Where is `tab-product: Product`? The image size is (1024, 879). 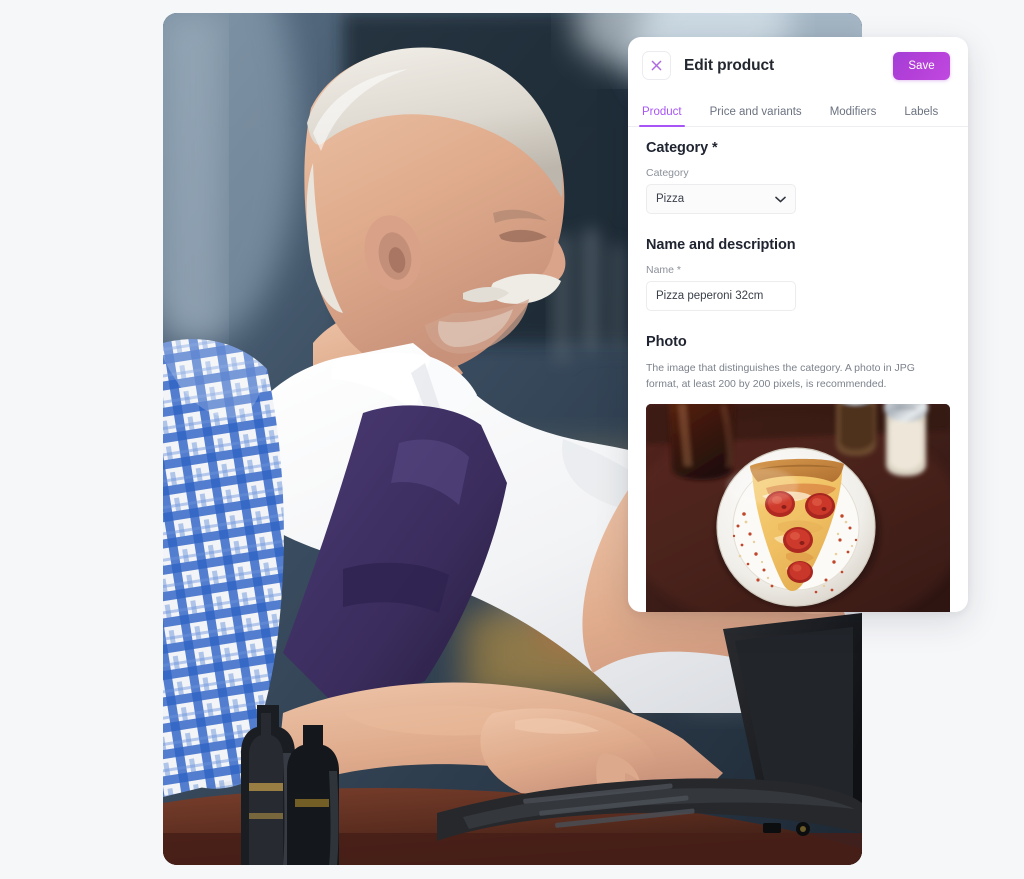
tab-product: Product is located at coordinates (662, 117).